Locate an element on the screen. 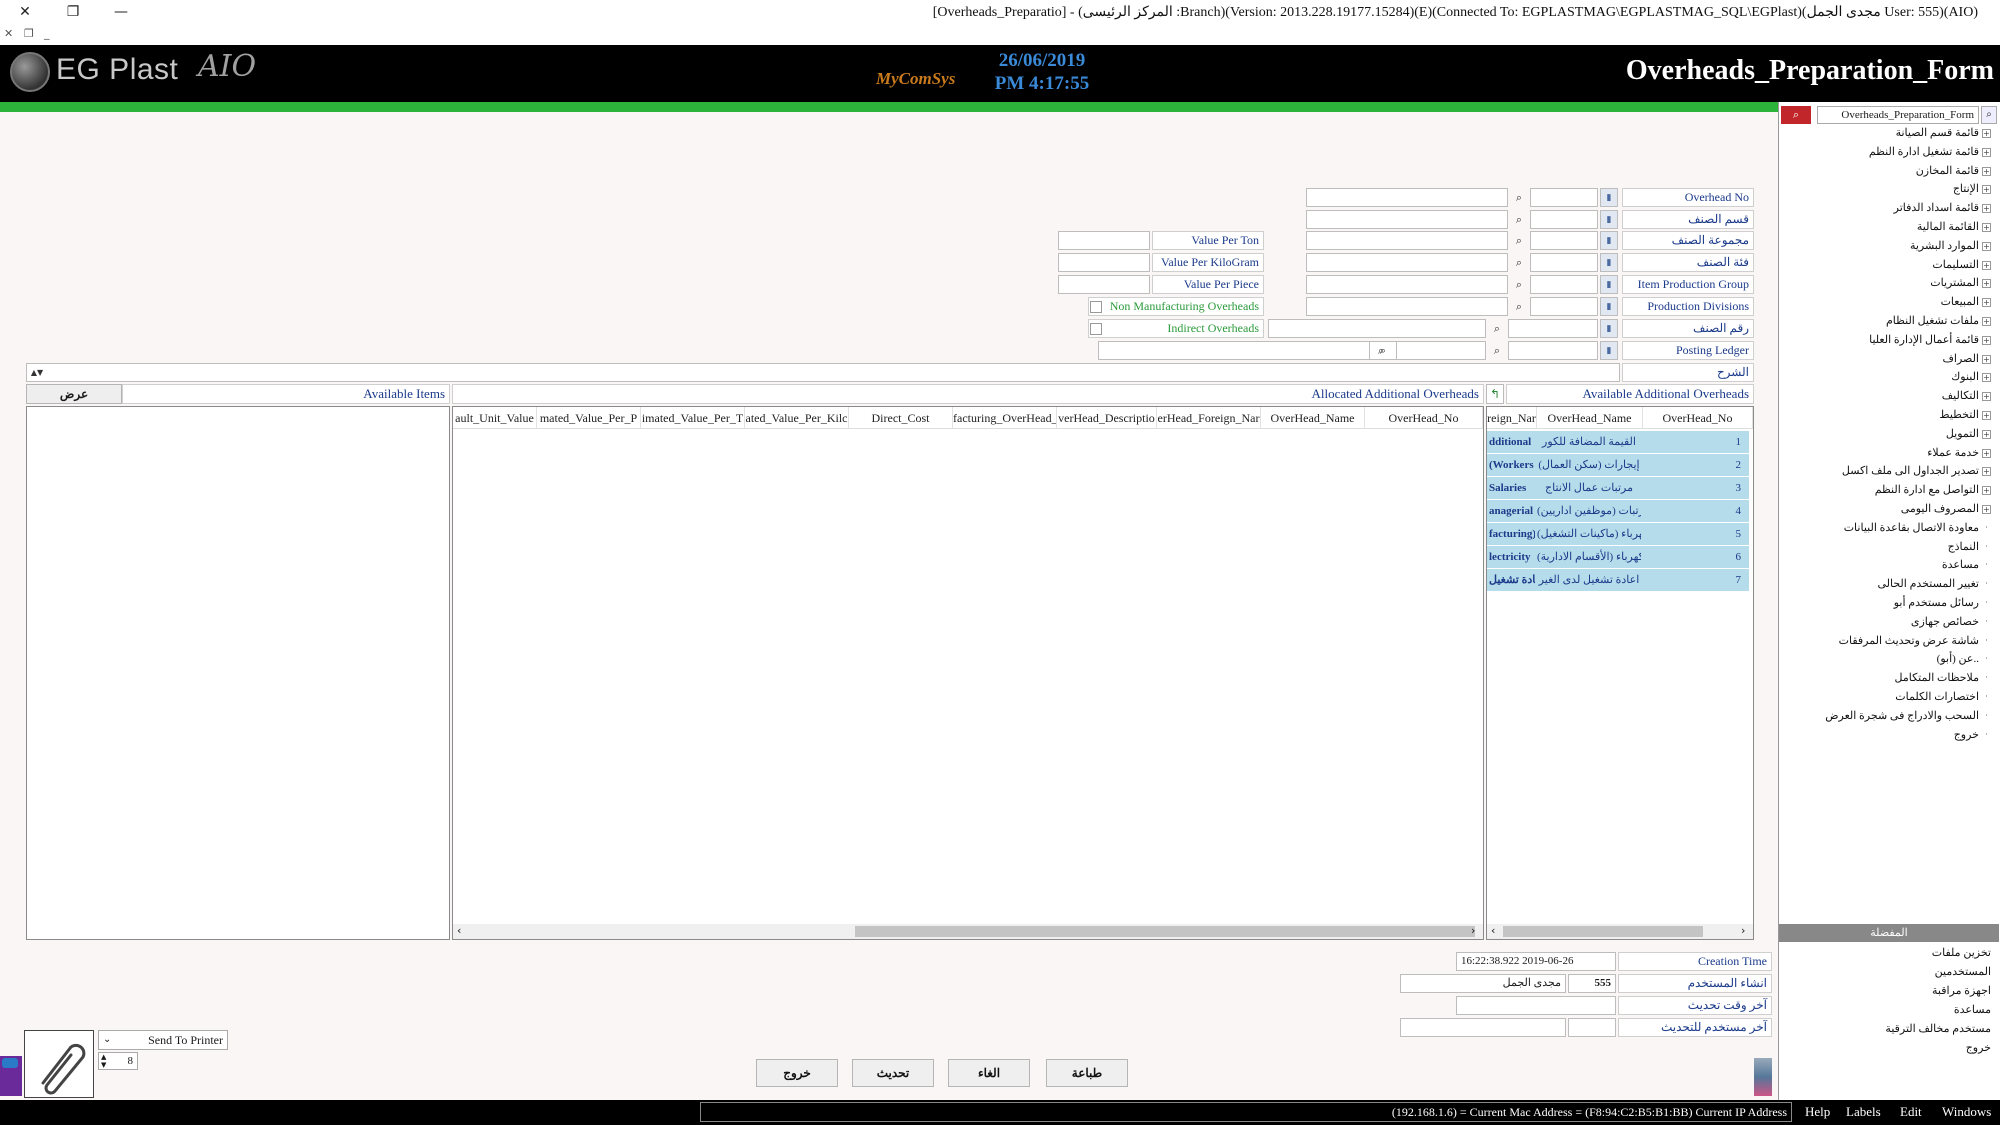  tree-item: خدمة عملاء + is located at coordinates (1959, 453).